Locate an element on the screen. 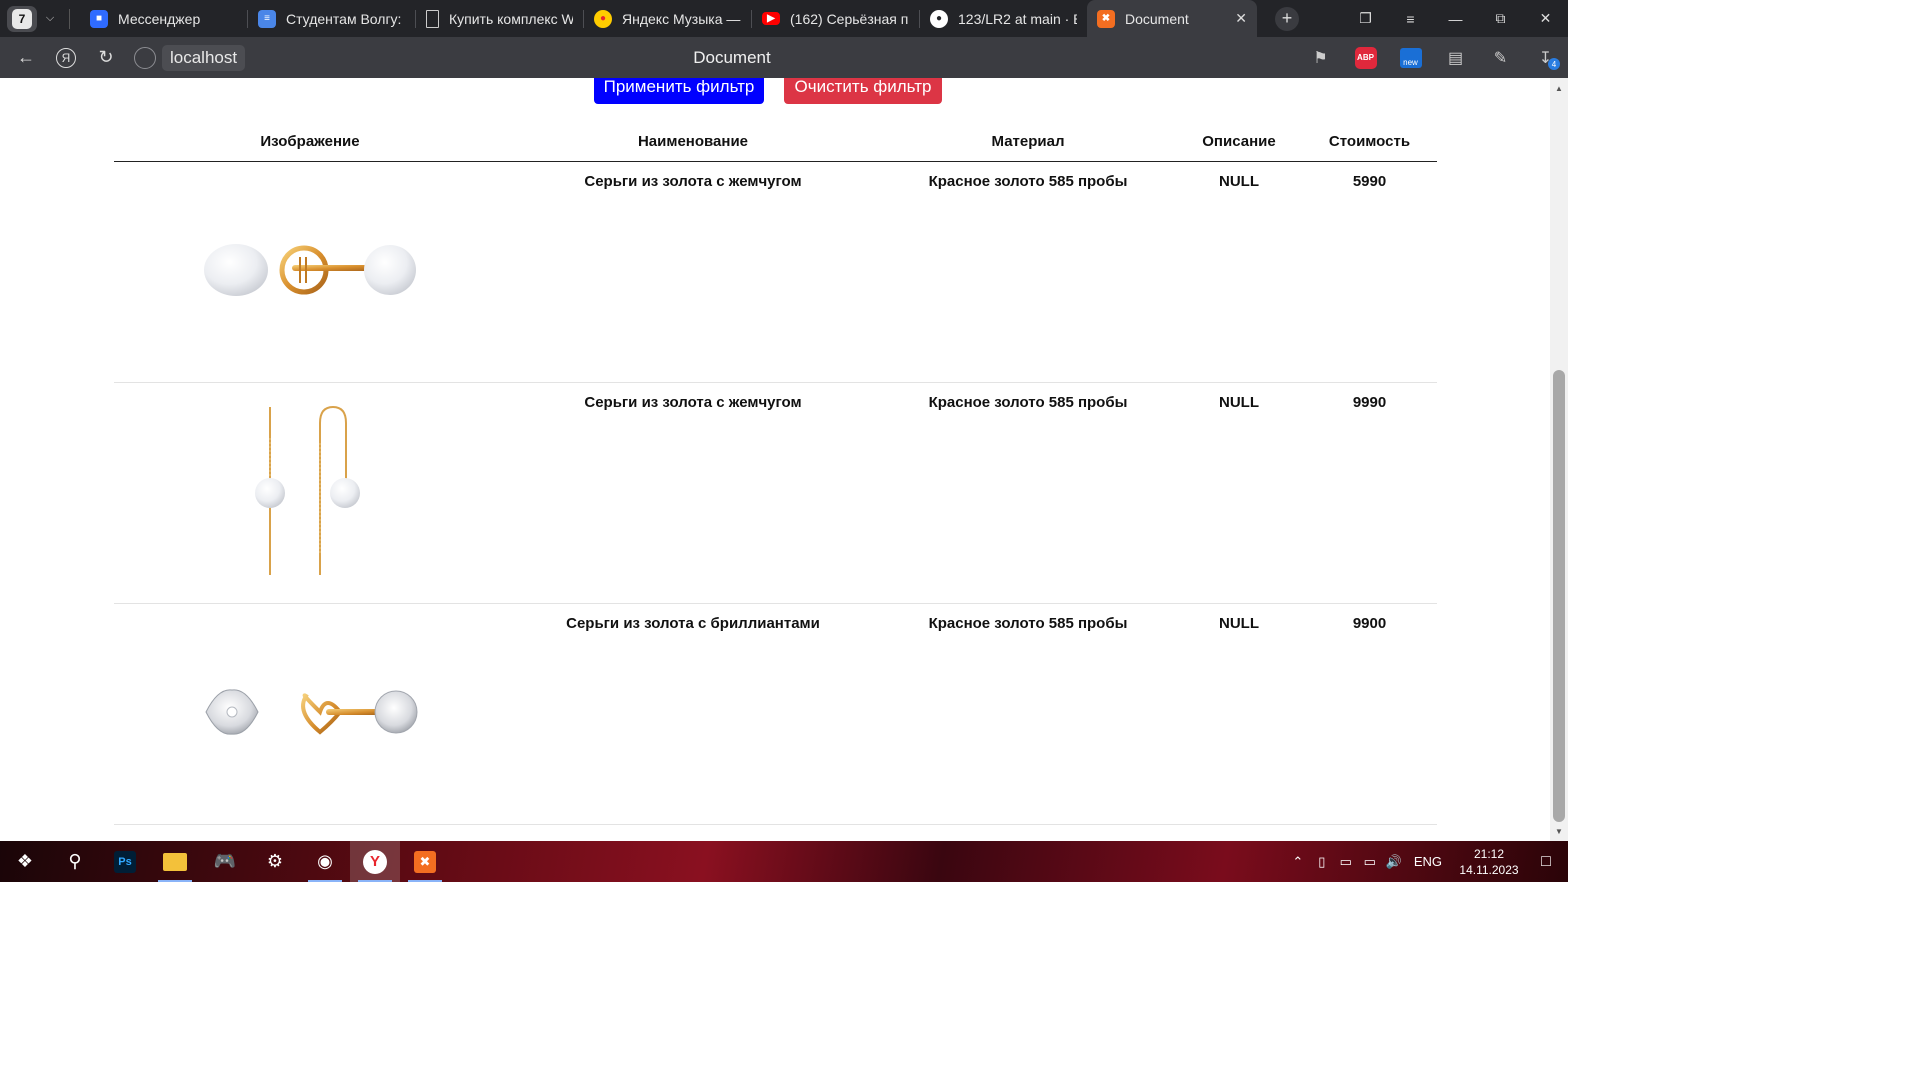 The height and width of the screenshot is (1080, 1920). tab-shop: Купить комплекс W is located at coordinates (499, 18).